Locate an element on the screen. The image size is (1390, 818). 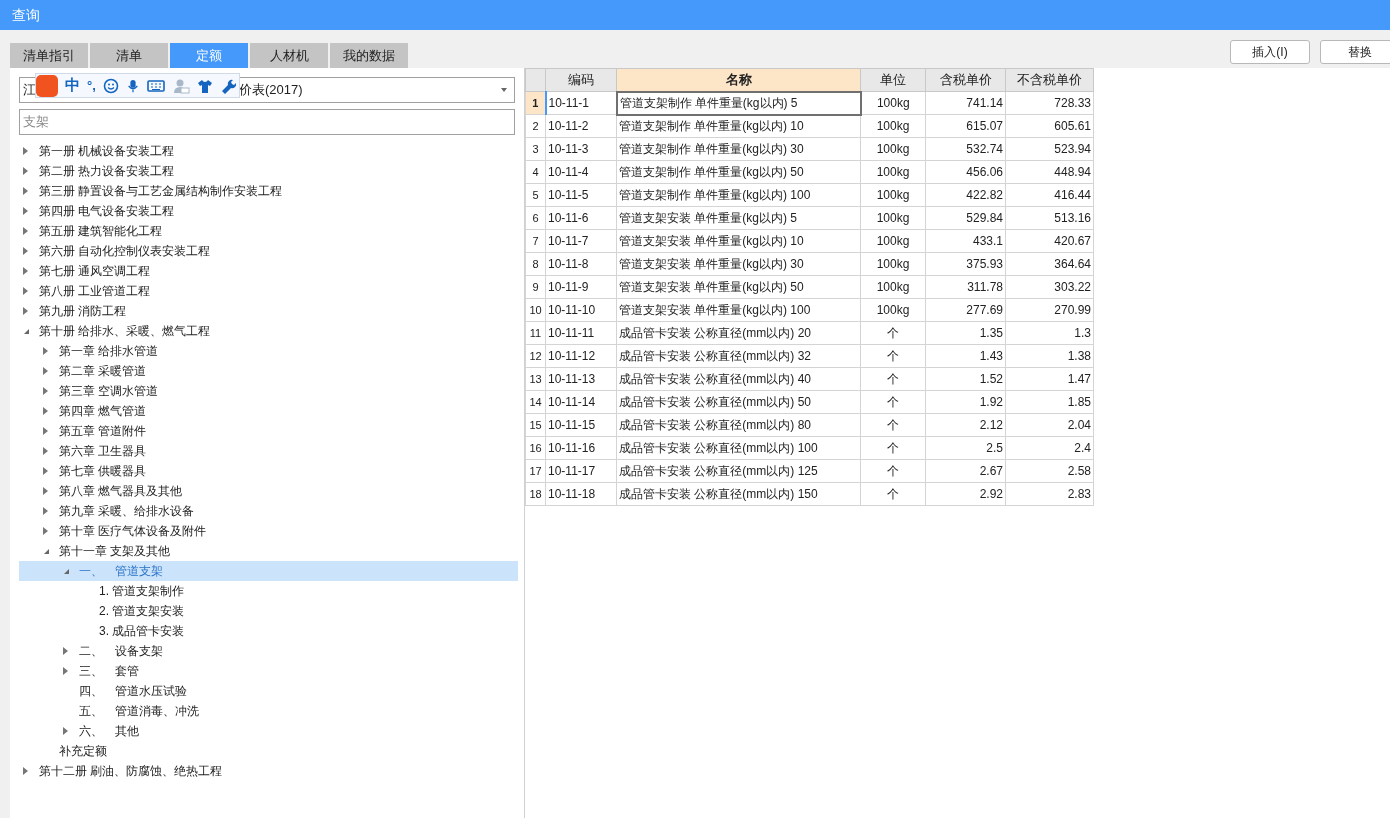
ime-logo-icon is located at coordinates (47, 85).